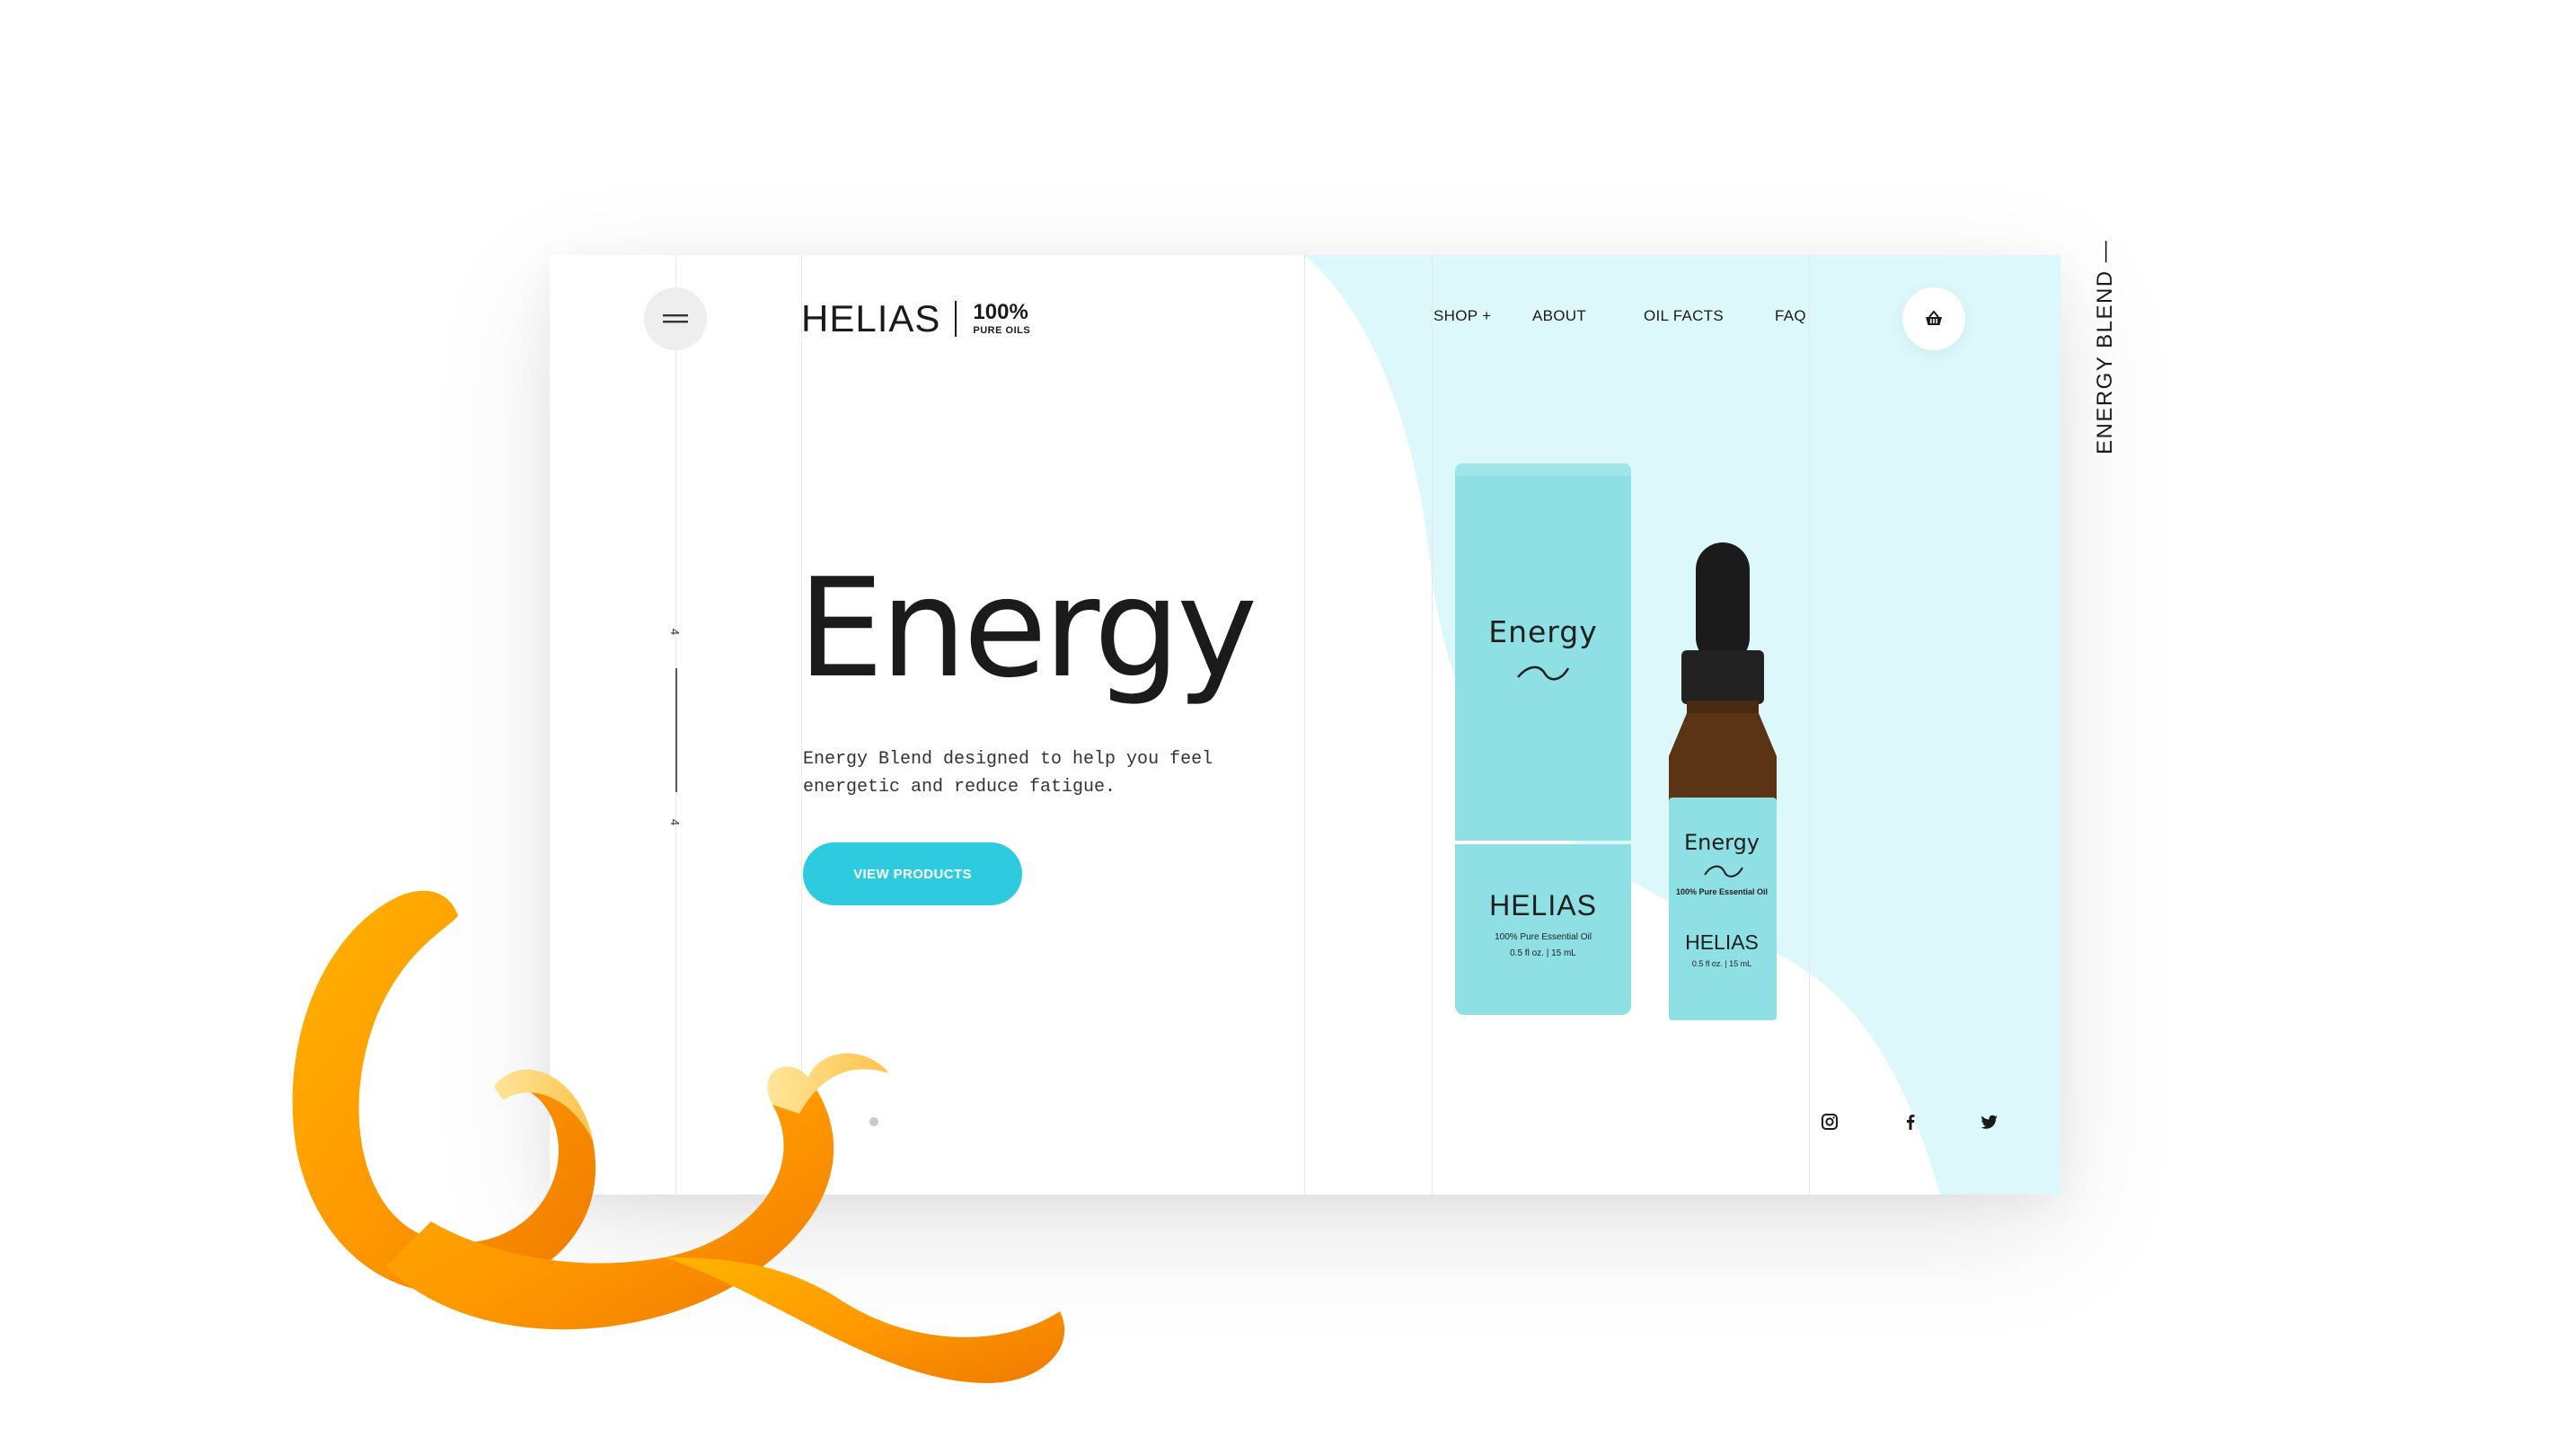 The image size is (2576, 1437). I want to click on instagram-icon, so click(1829, 1122).